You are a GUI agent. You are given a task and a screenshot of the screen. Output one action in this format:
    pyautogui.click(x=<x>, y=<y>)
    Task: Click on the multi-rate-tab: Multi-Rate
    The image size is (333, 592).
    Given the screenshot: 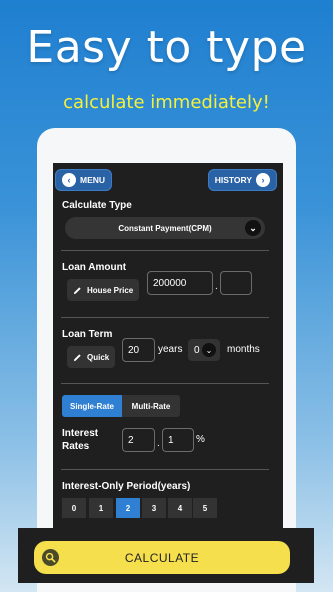 What is the action you would take?
    pyautogui.click(x=151, y=406)
    